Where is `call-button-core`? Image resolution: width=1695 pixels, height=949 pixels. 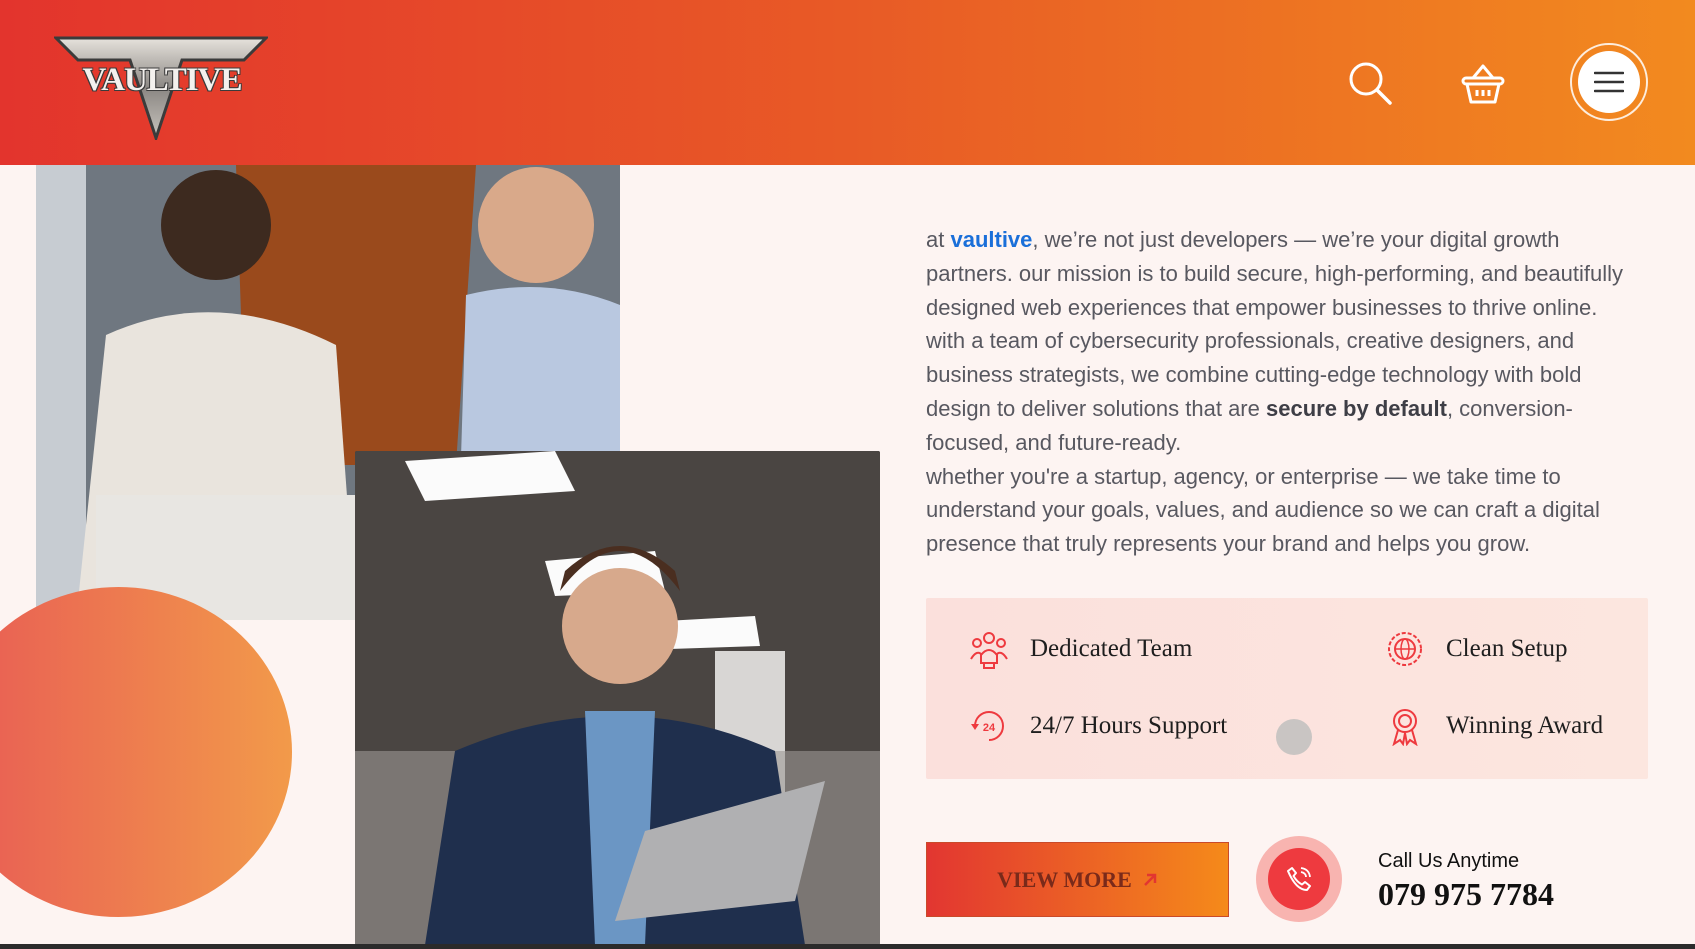 call-button-core is located at coordinates (1299, 879).